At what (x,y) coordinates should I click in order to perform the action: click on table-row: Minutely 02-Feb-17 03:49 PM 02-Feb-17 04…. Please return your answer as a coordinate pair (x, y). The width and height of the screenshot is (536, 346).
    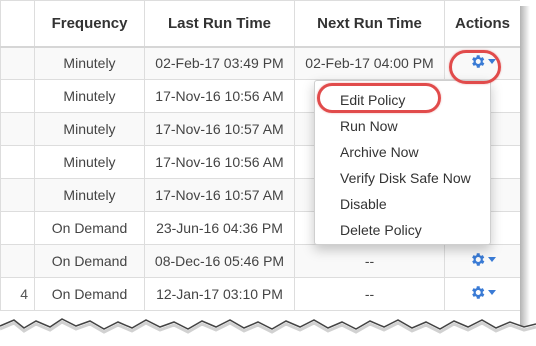
    Looking at the image, I should click on (260, 63).